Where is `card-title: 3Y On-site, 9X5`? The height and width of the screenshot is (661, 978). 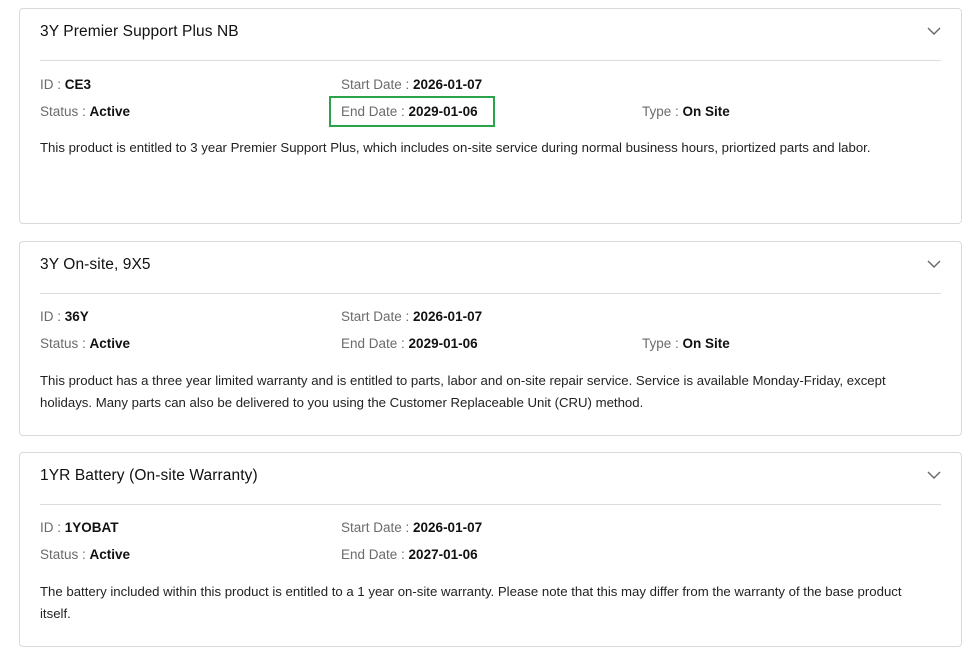
card-title: 3Y On-site, 9X5 is located at coordinates (95, 264).